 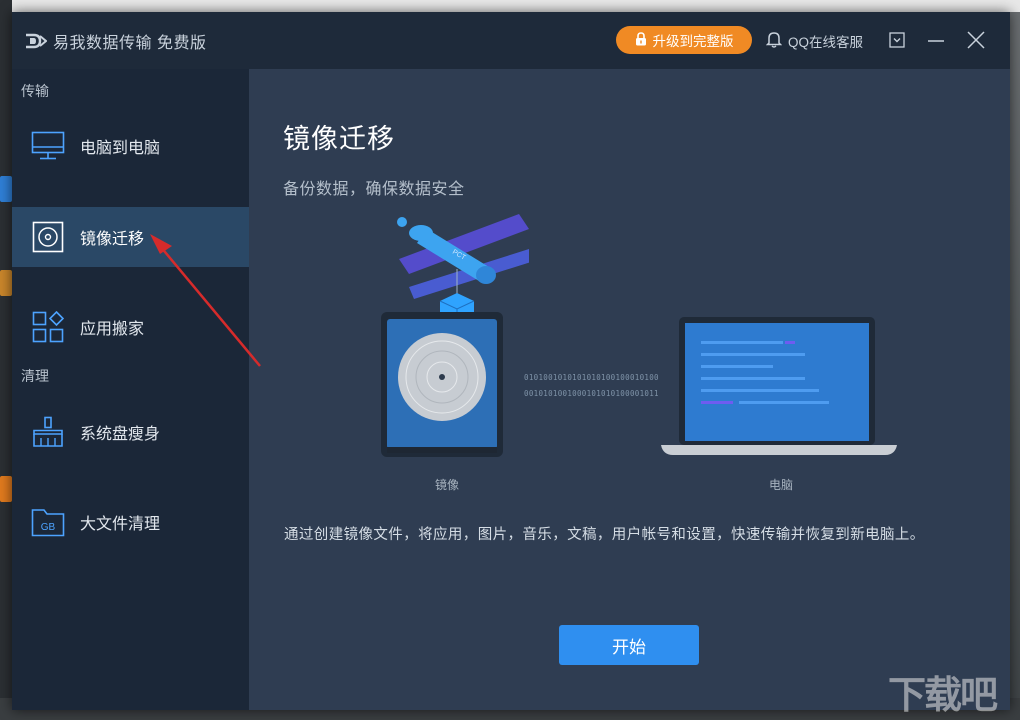 What do you see at coordinates (693, 41) in the screenshot?
I see `upgrade-label: 升级到完整版` at bounding box center [693, 41].